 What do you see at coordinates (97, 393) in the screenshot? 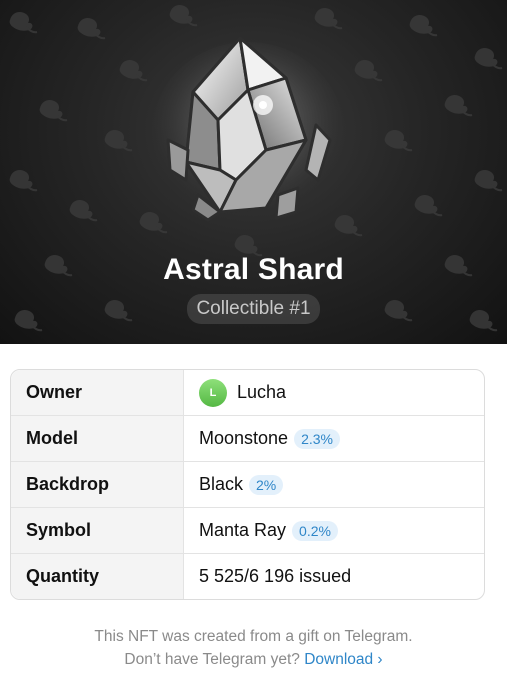
I see `owner-label: Owner` at bounding box center [97, 393].